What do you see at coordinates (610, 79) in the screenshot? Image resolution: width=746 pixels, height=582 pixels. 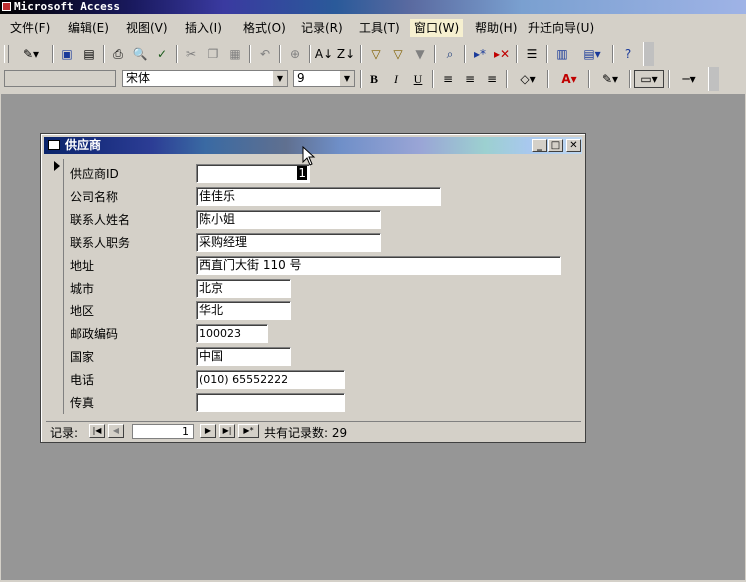 I see `line-color-icon: ✎▾` at bounding box center [610, 79].